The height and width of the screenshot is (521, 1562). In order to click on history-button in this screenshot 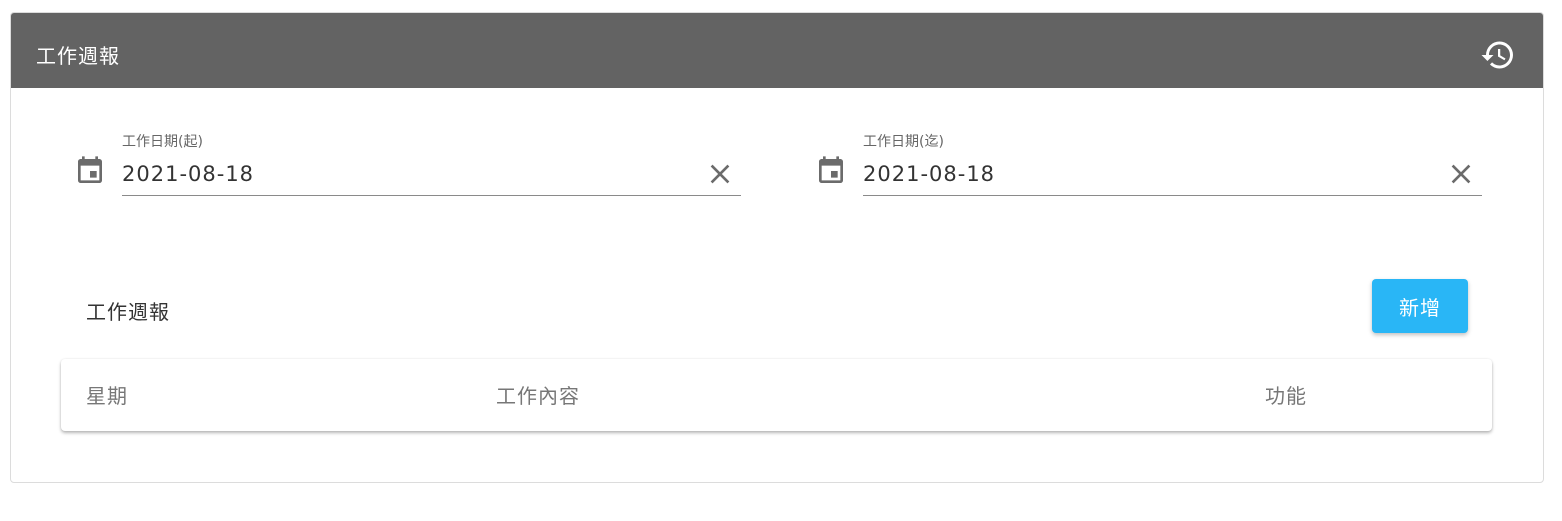, I will do `click(1498, 55)`.